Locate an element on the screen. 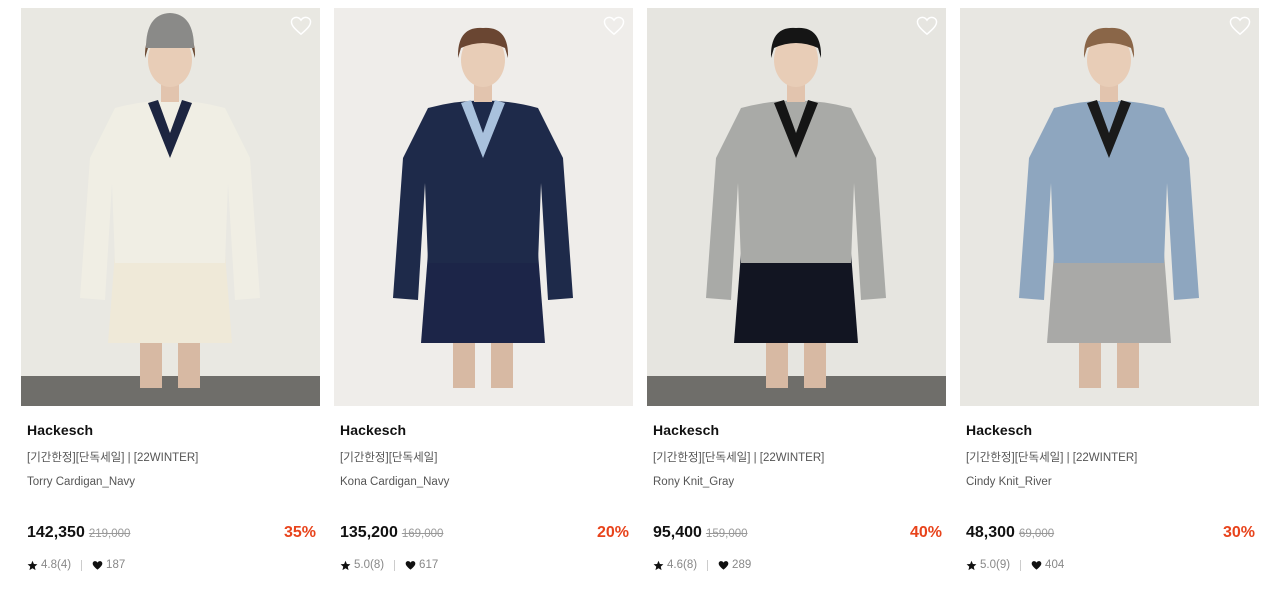 This screenshot has width=1276, height=604. original-price: 159,000 is located at coordinates (726, 534).